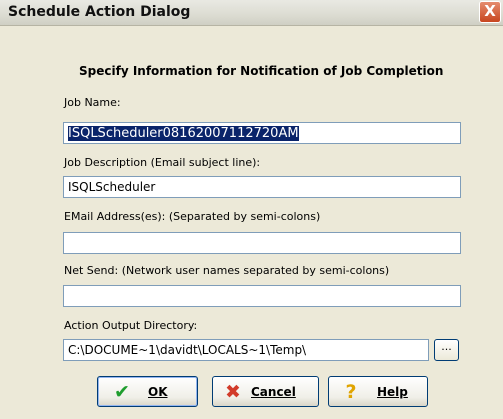 The width and height of the screenshot is (503, 419). What do you see at coordinates (392, 391) in the screenshot?
I see `help-button-label: Help` at bounding box center [392, 391].